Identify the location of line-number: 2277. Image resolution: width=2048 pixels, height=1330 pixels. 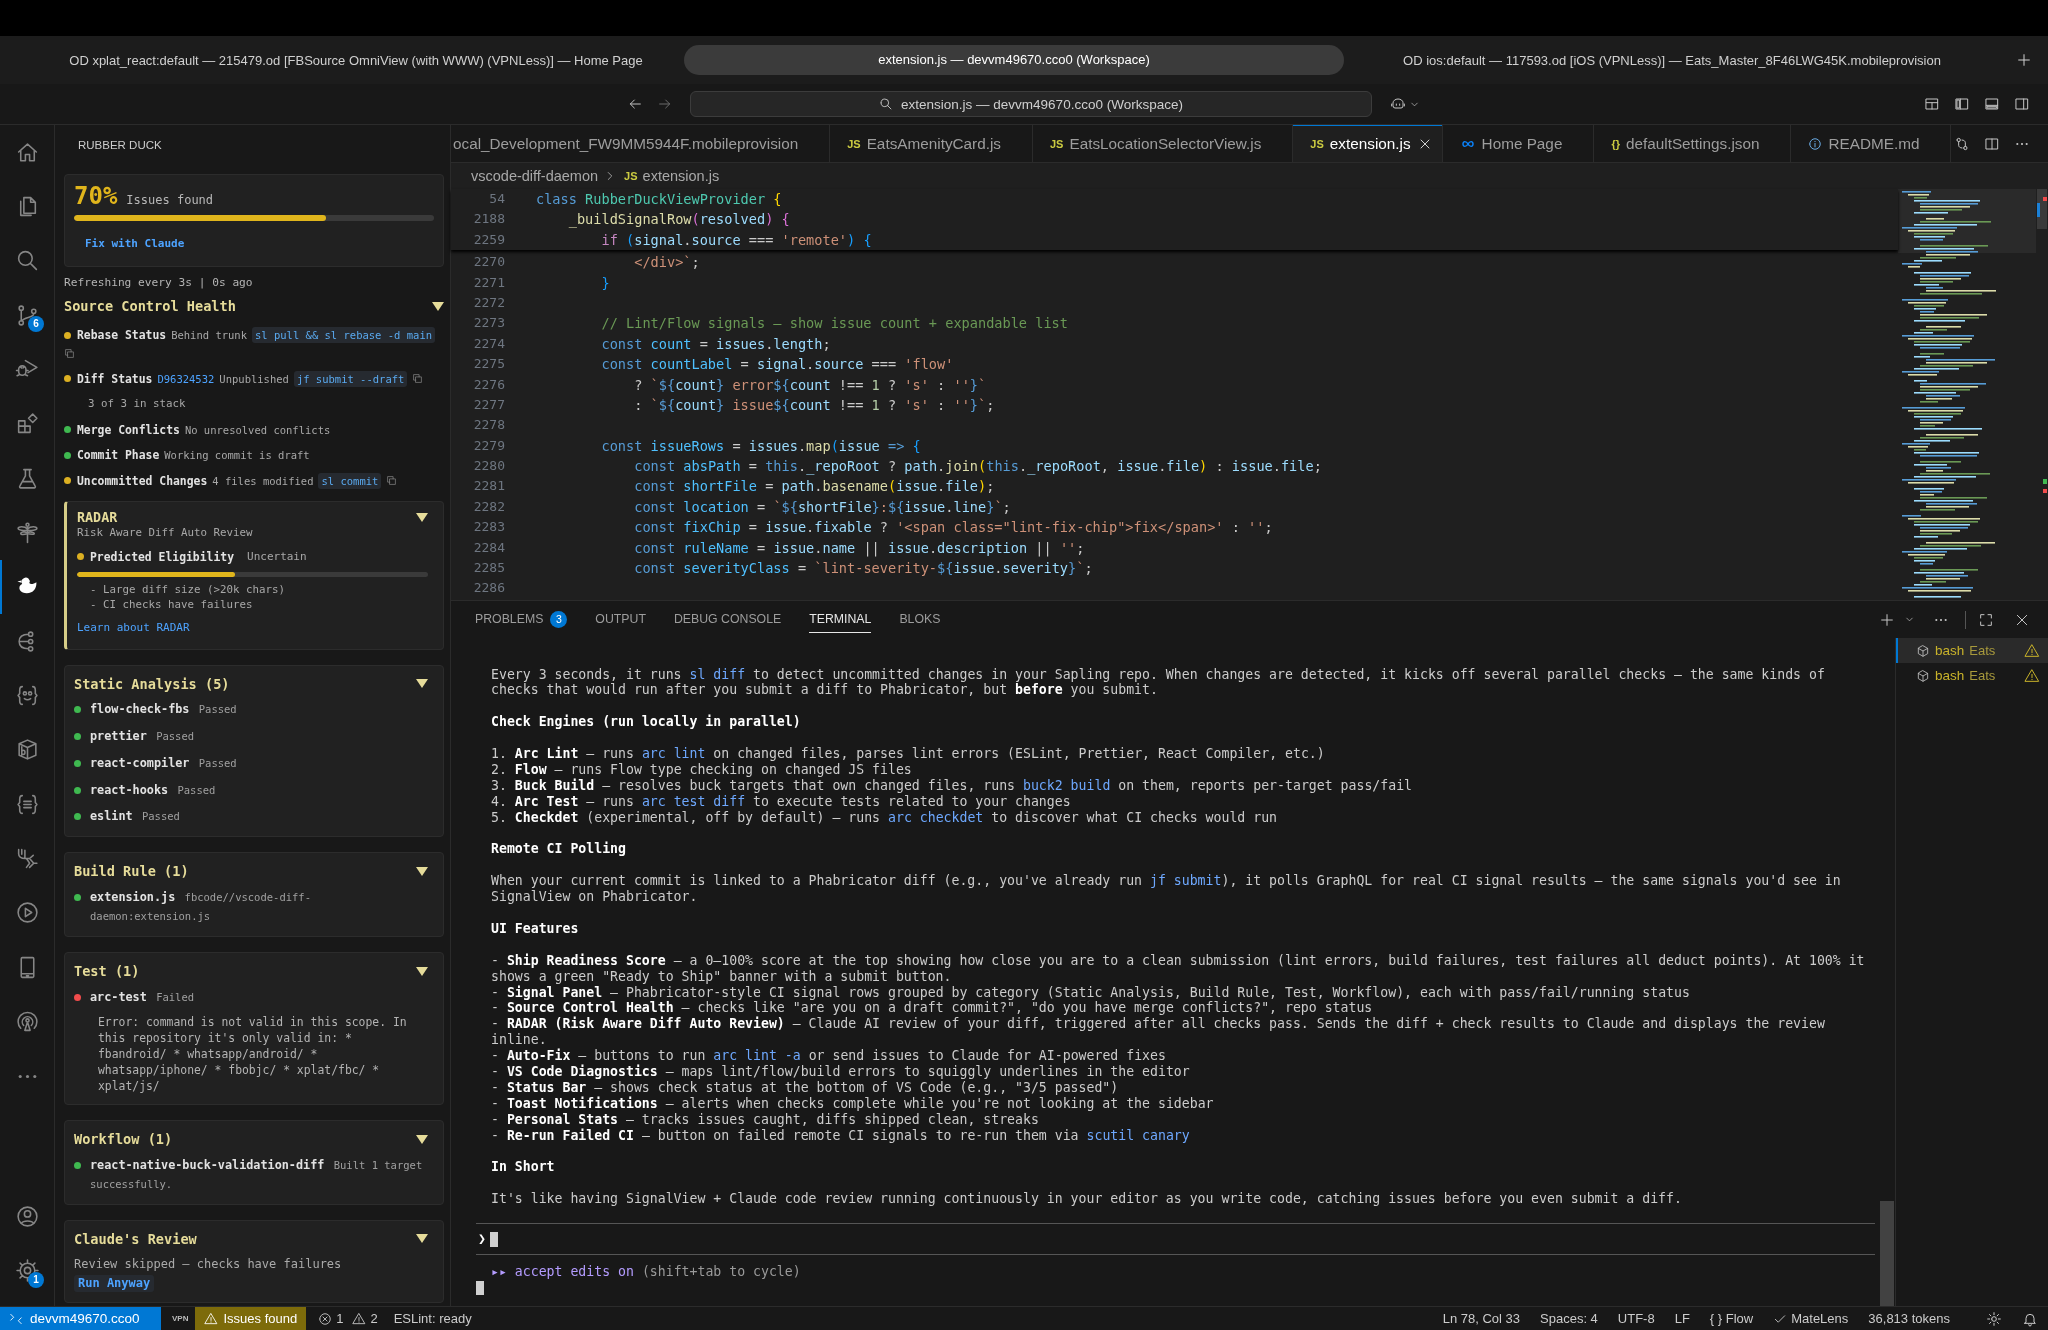
(488, 404).